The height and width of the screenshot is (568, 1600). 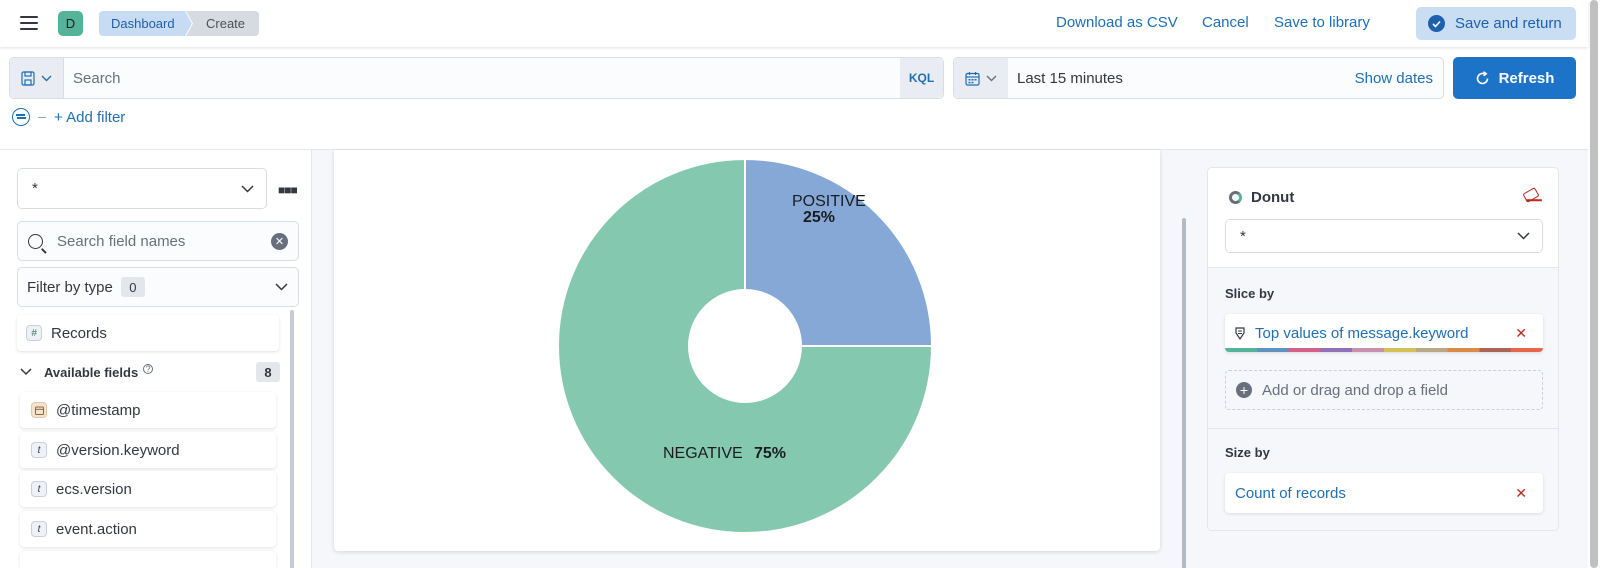 What do you see at coordinates (39, 410) in the screenshot?
I see `date-type-icon` at bounding box center [39, 410].